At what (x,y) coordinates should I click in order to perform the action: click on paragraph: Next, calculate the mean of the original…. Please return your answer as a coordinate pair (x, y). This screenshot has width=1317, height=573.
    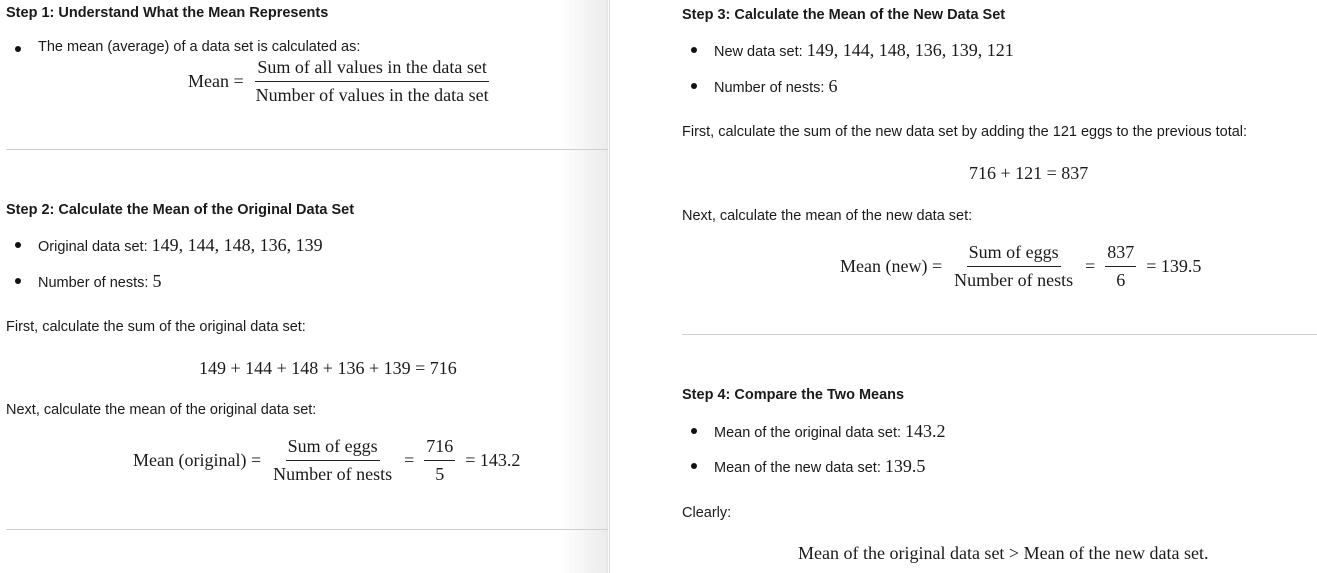
    Looking at the image, I should click on (161, 410).